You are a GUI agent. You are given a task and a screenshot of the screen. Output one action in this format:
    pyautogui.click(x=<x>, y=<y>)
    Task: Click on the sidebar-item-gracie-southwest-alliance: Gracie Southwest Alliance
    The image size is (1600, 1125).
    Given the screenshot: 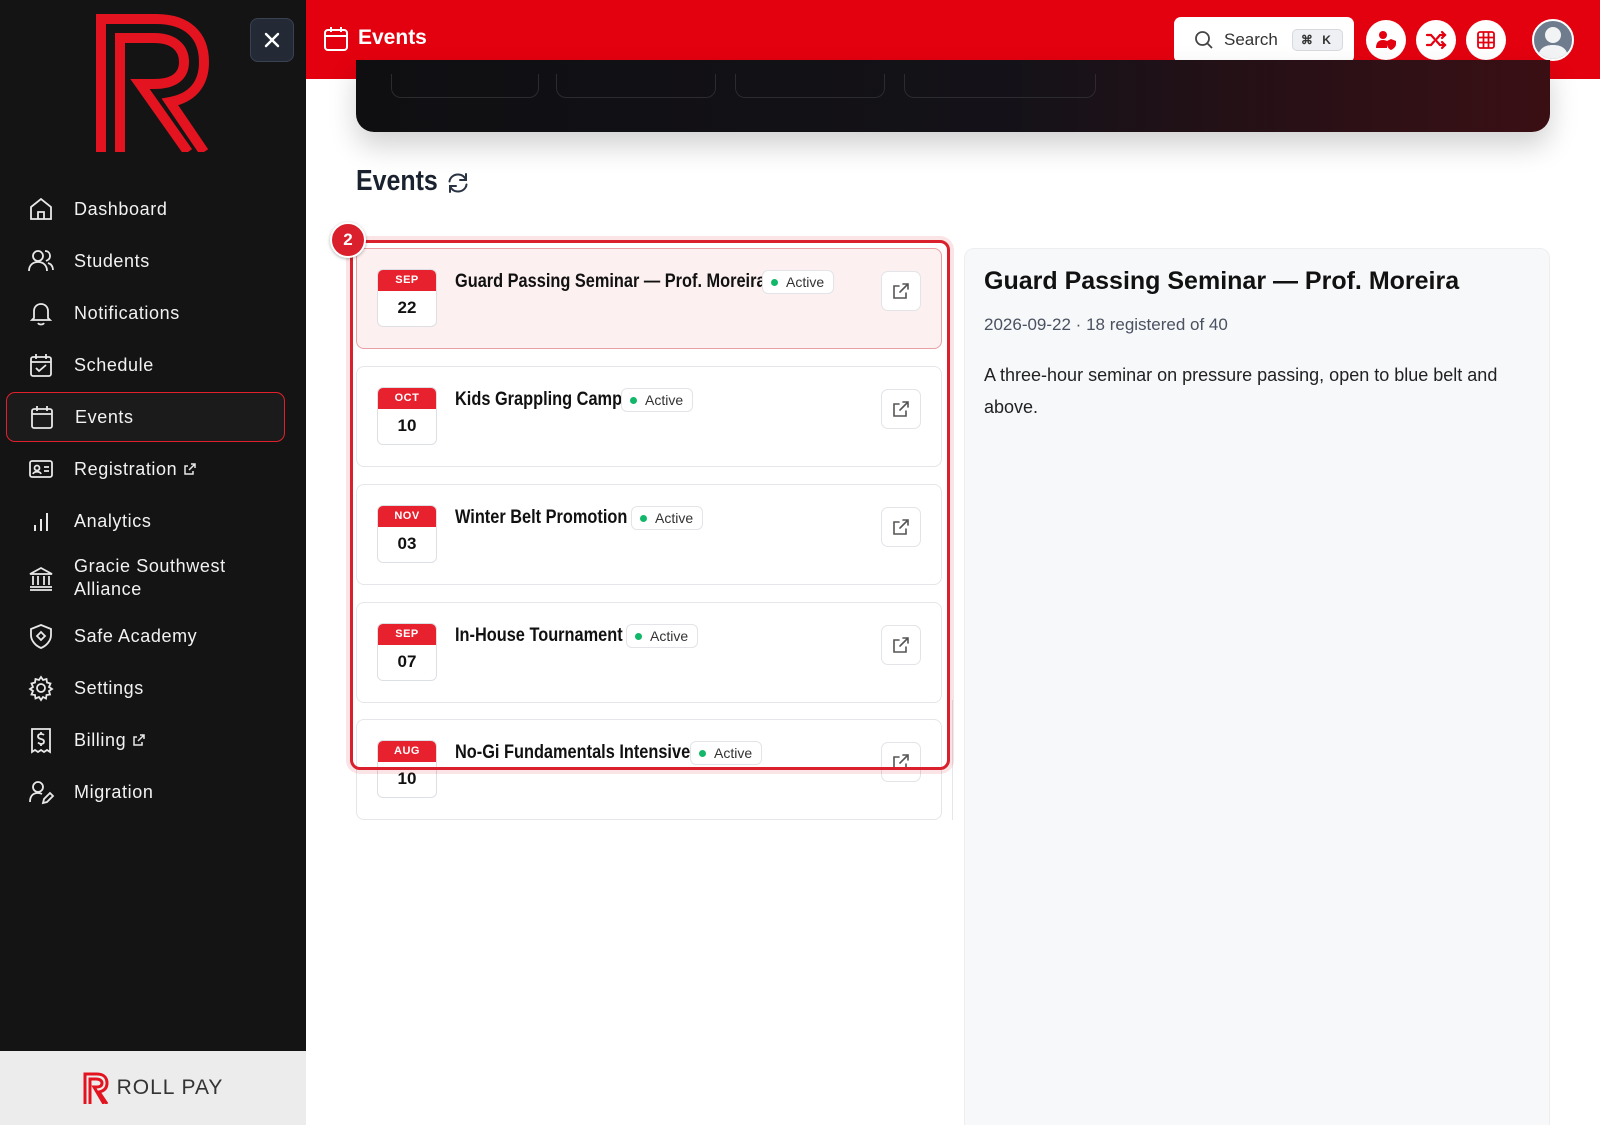 What is the action you would take?
    pyautogui.click(x=145, y=578)
    